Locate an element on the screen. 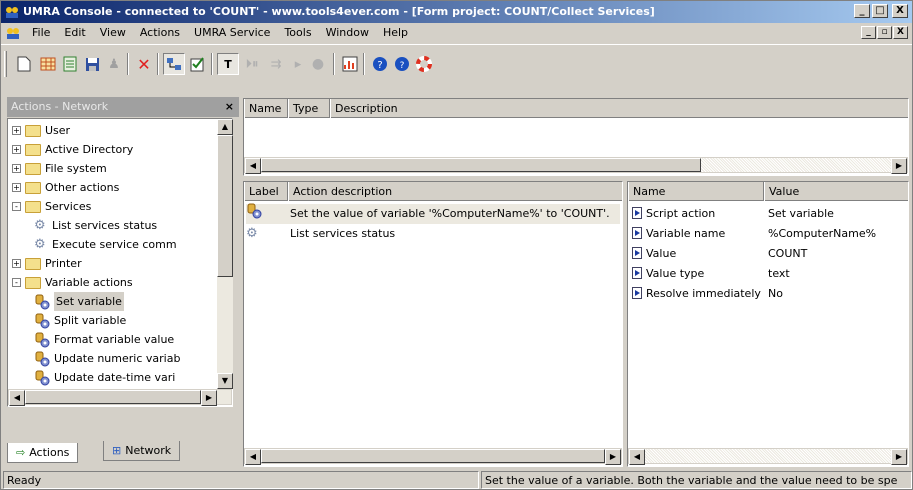 This screenshot has width=913, height=490. delete-icon: ✕ is located at coordinates (144, 64).